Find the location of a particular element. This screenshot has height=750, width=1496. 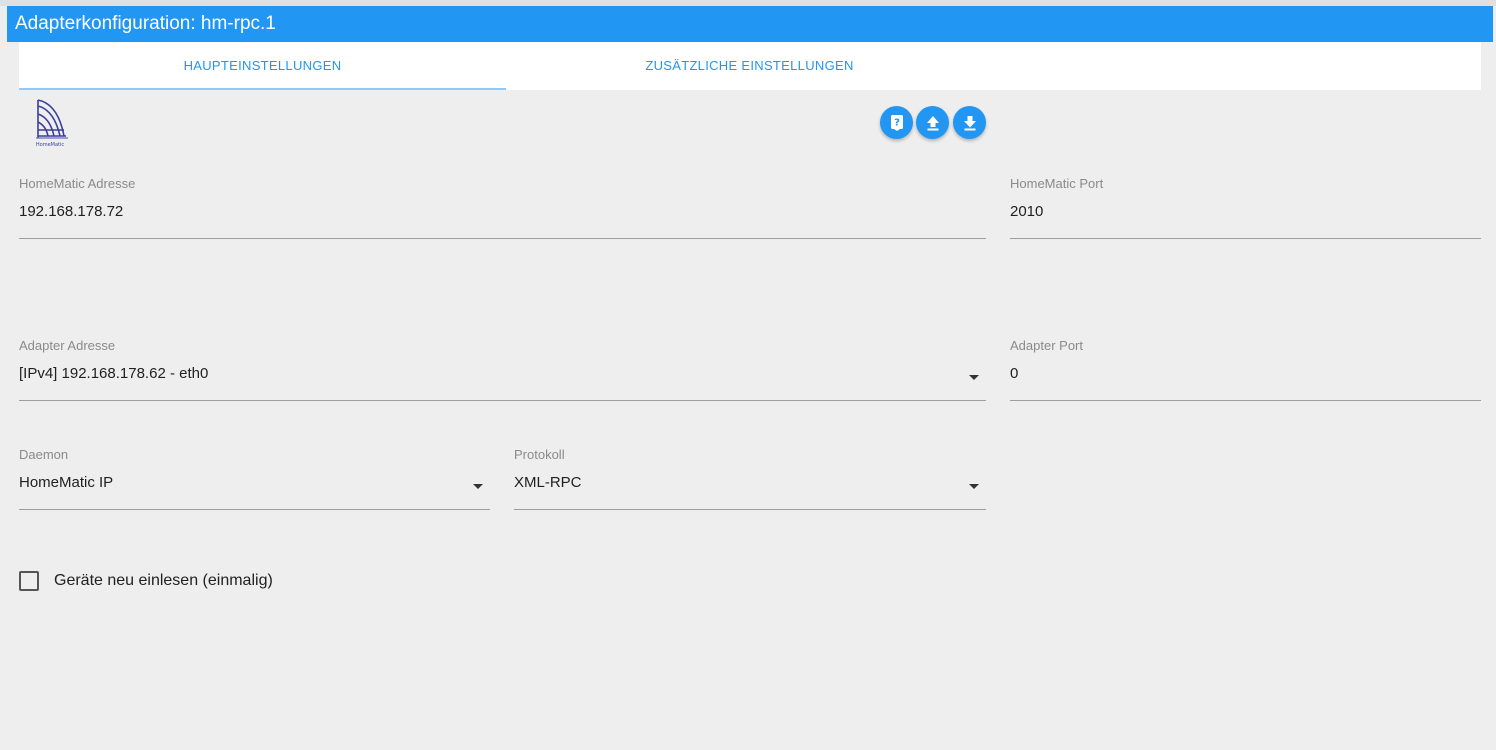

download-icon is located at coordinates (969, 122).